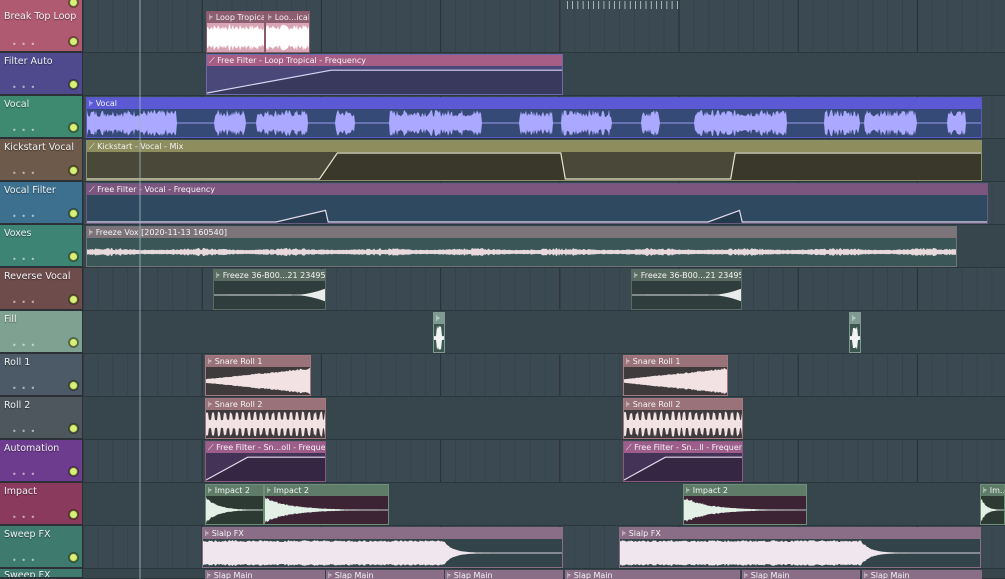 The width and height of the screenshot is (1005, 579). What do you see at coordinates (18, 233) in the screenshot?
I see `track-name: Voxes` at bounding box center [18, 233].